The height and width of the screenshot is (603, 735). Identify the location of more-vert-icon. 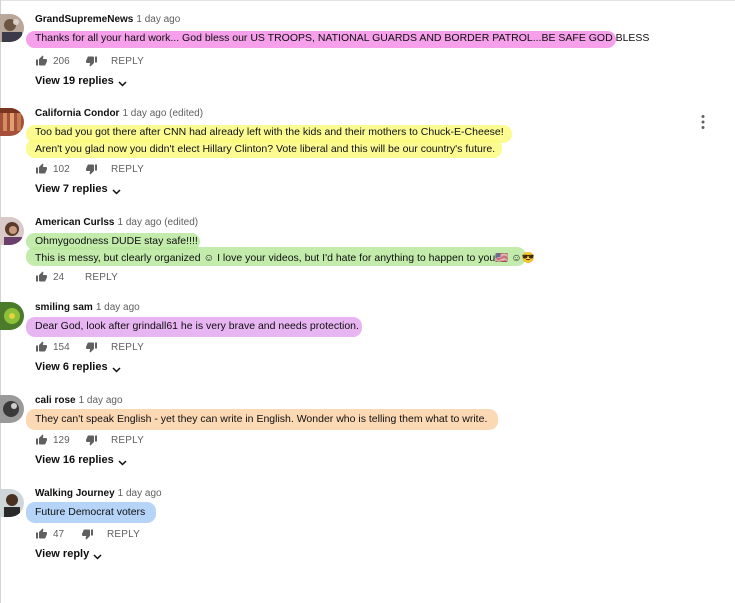
(703, 122).